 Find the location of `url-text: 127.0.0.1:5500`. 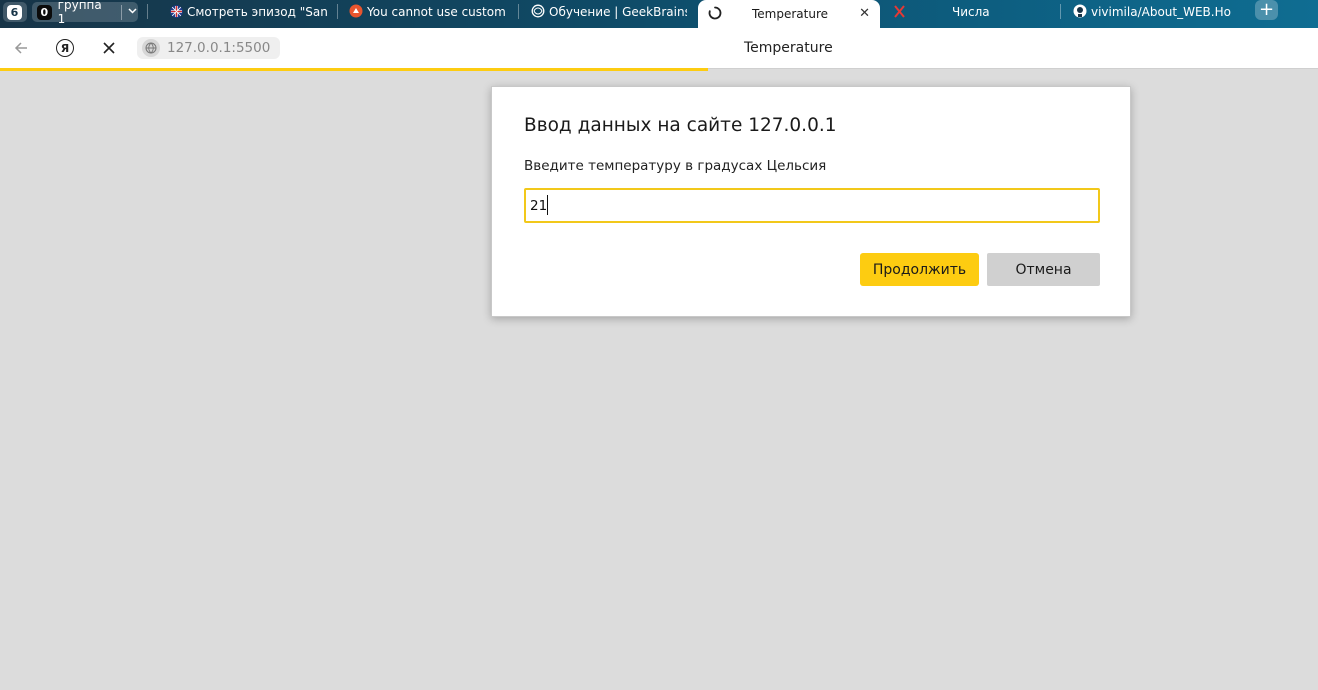

url-text: 127.0.0.1:5500 is located at coordinates (219, 48).